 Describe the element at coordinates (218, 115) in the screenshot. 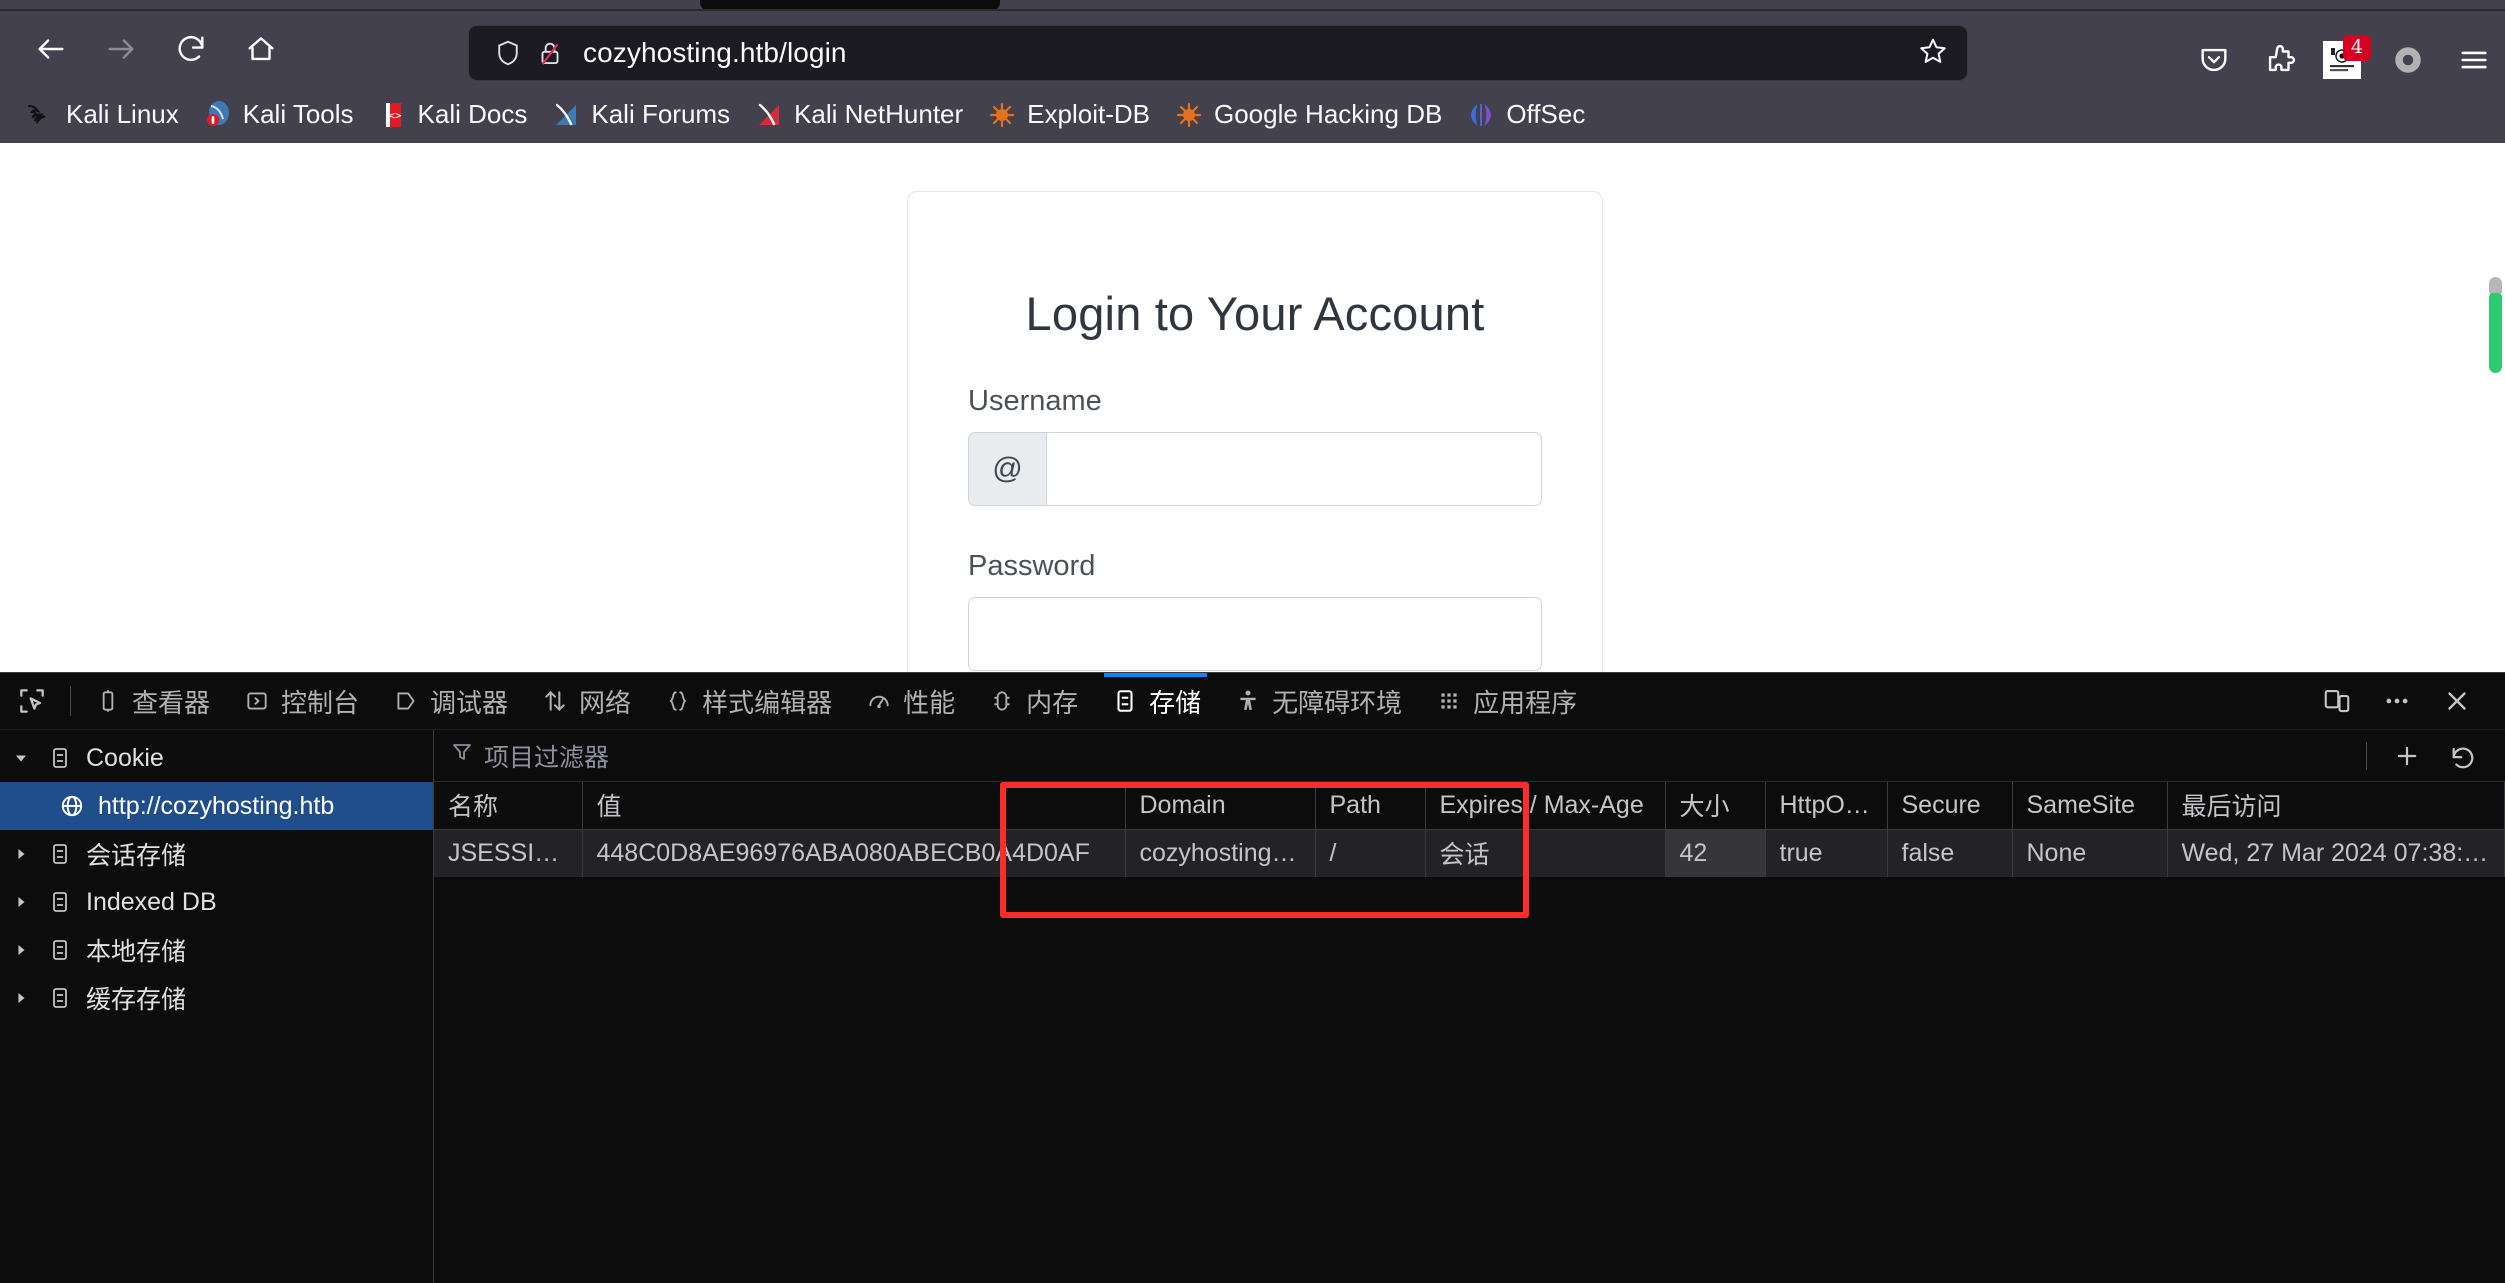

I see `kali-tools-icon` at that location.